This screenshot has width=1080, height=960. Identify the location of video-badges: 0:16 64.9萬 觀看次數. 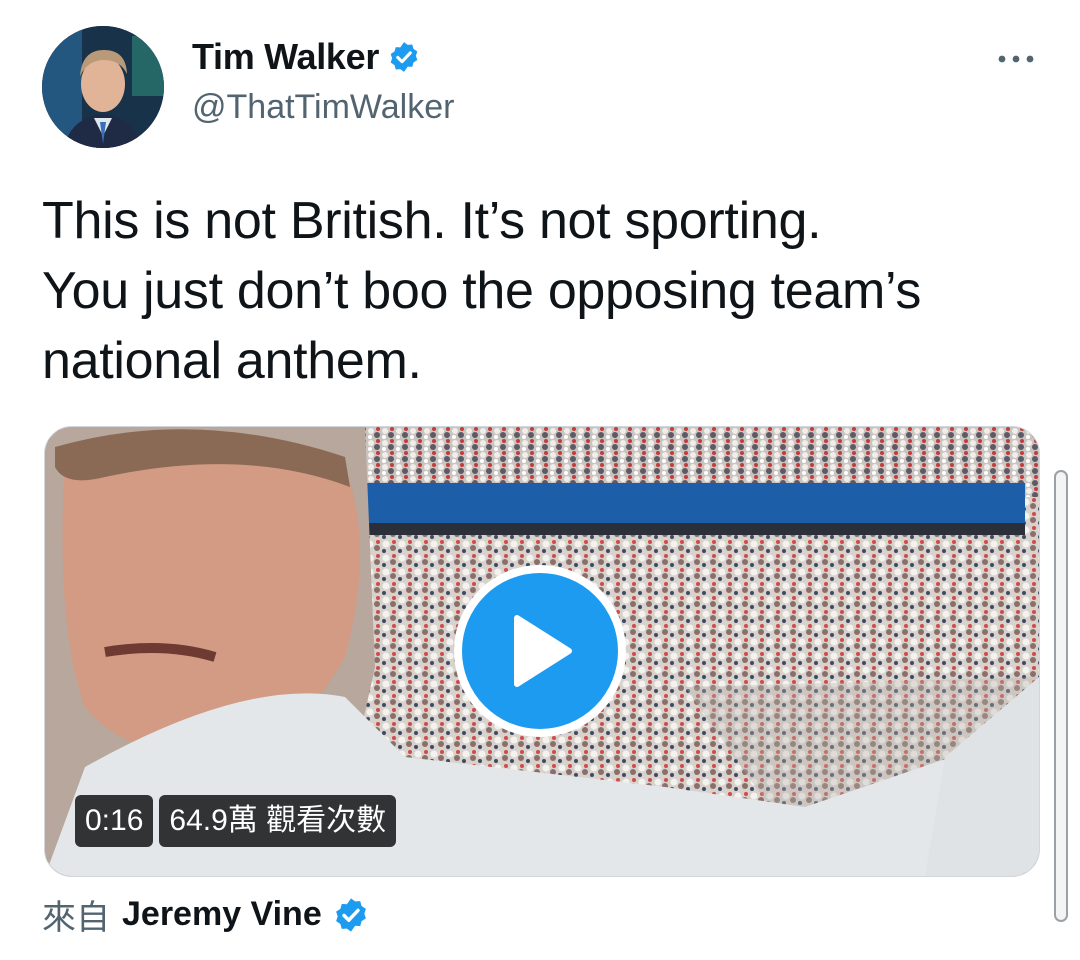
(236, 821).